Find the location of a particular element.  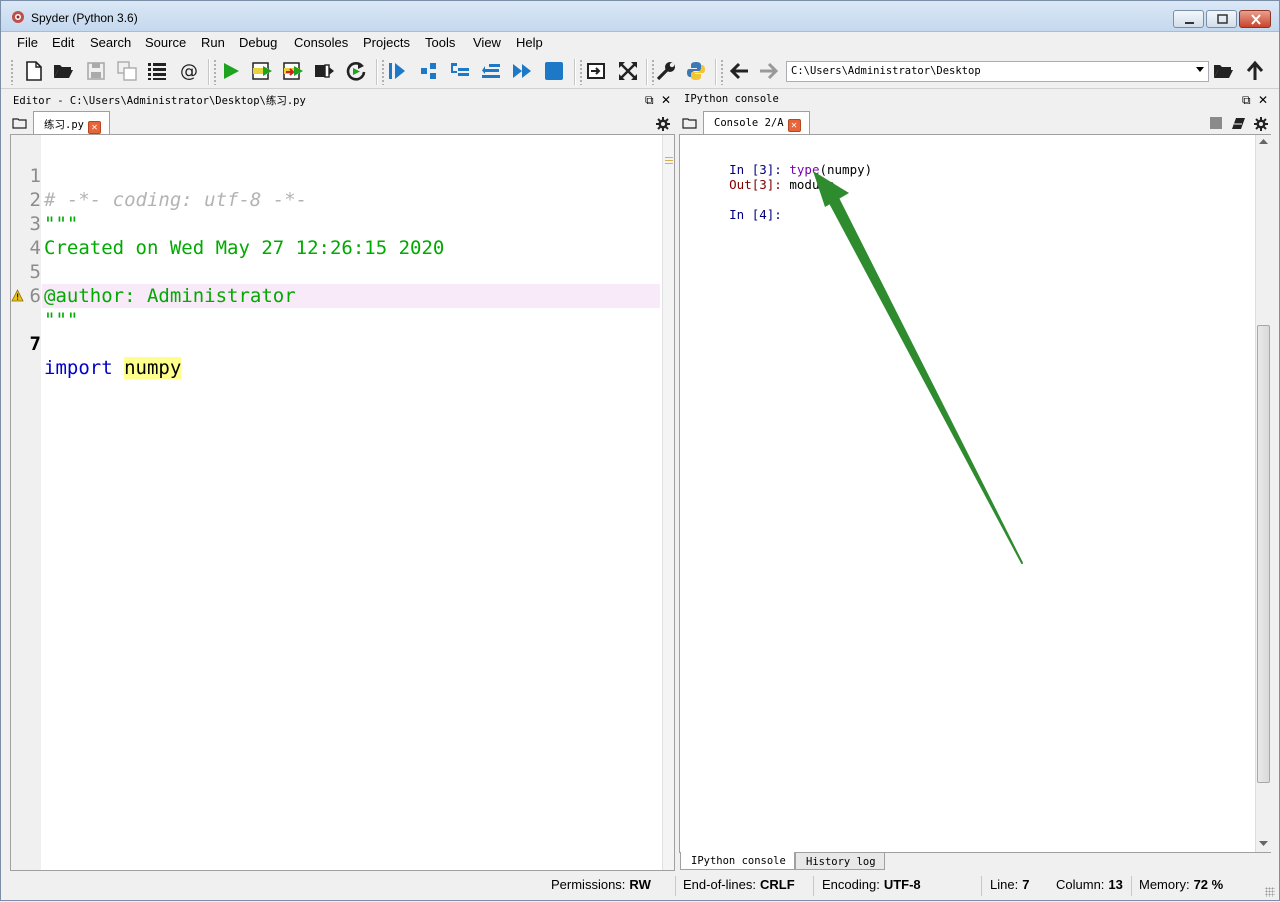

resize-grip is located at coordinates (1270, 892).